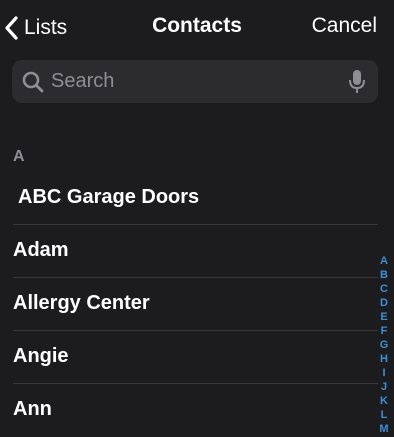 The height and width of the screenshot is (437, 394). What do you see at coordinates (357, 82) in the screenshot?
I see `microphone-icon` at bounding box center [357, 82].